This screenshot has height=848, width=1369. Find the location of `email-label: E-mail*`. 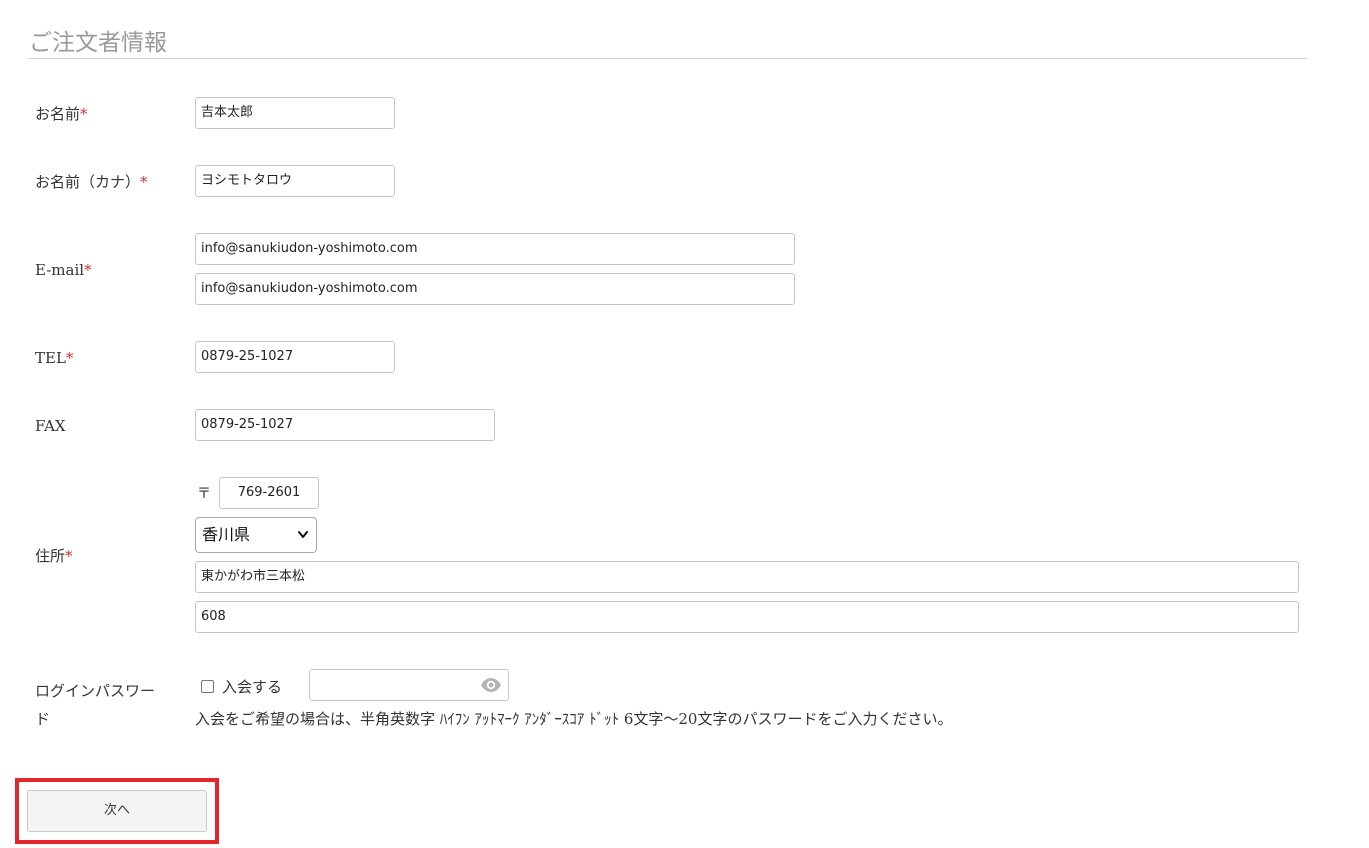

email-label: E-mail* is located at coordinates (63, 270).